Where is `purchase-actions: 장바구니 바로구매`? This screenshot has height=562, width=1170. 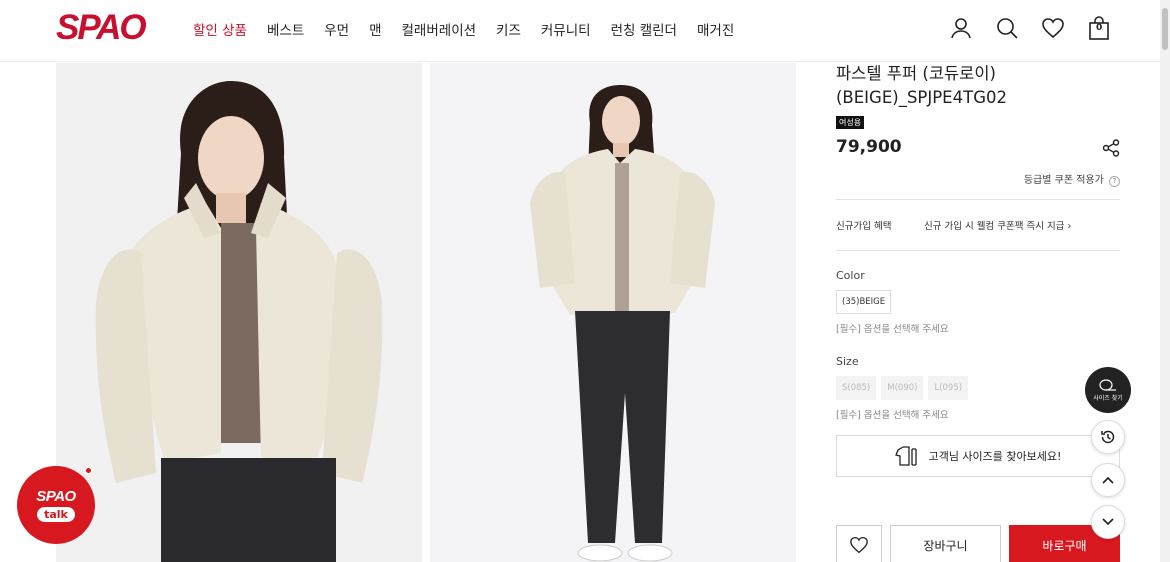
purchase-actions: 장바구니 바로구매 is located at coordinates (978, 543).